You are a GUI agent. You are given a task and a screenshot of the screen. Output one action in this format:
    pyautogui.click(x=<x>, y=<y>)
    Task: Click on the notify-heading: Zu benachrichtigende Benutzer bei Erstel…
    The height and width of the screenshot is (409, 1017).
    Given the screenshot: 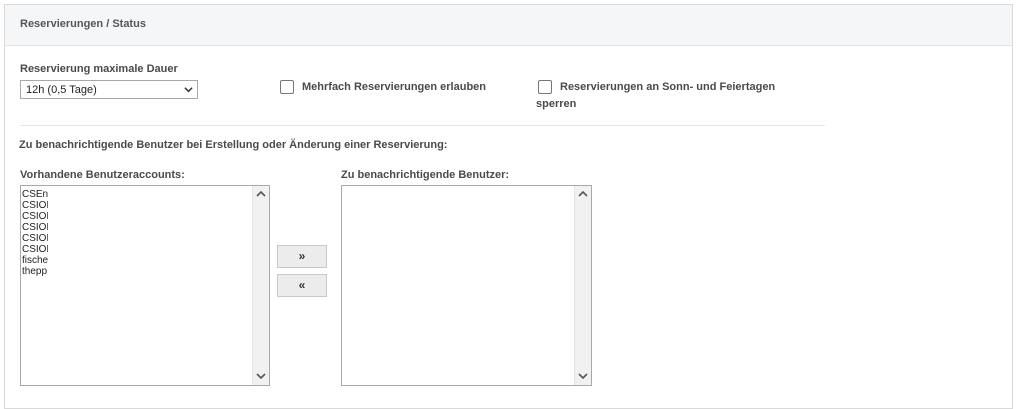 What is the action you would take?
    pyautogui.click(x=233, y=145)
    